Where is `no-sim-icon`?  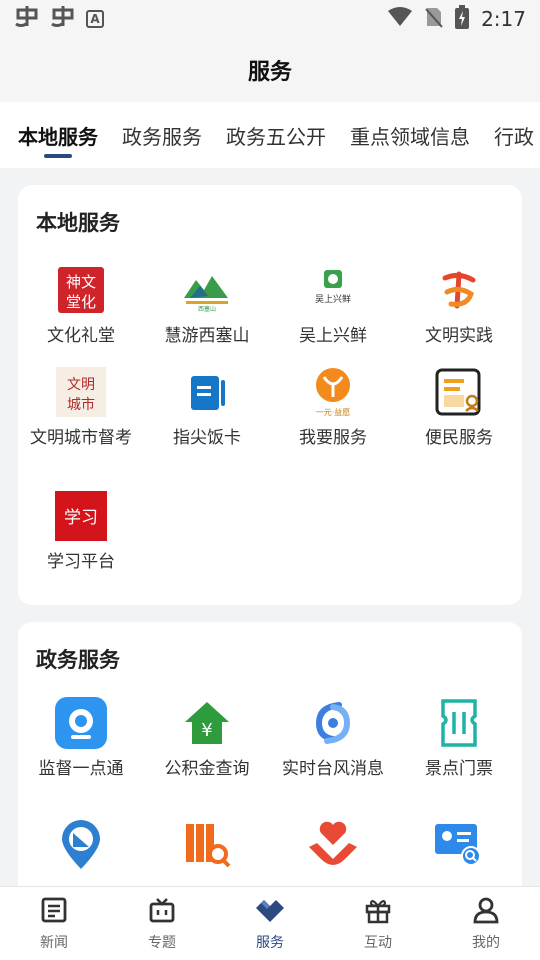 no-sim-icon is located at coordinates (434, 19).